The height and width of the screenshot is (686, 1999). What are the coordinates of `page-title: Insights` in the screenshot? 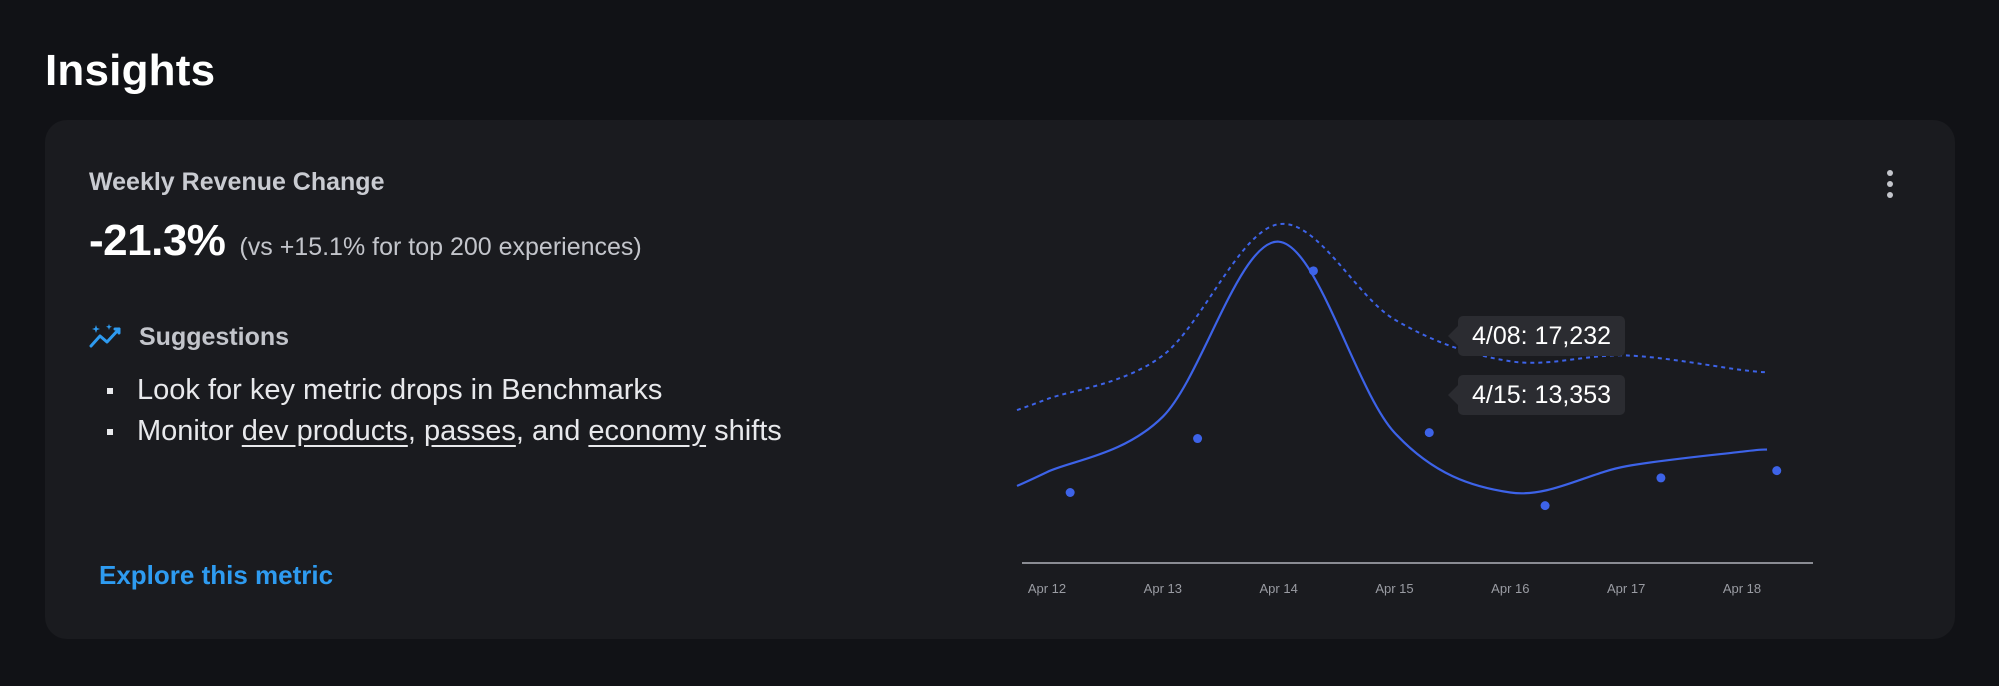 It's located at (130, 70).